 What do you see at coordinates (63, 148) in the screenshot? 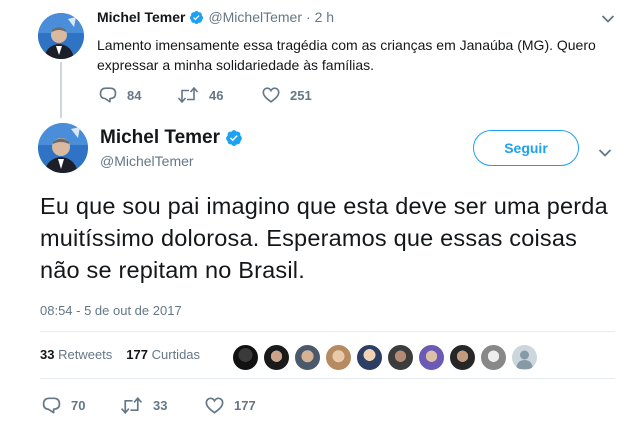
I see `main-avatar` at bounding box center [63, 148].